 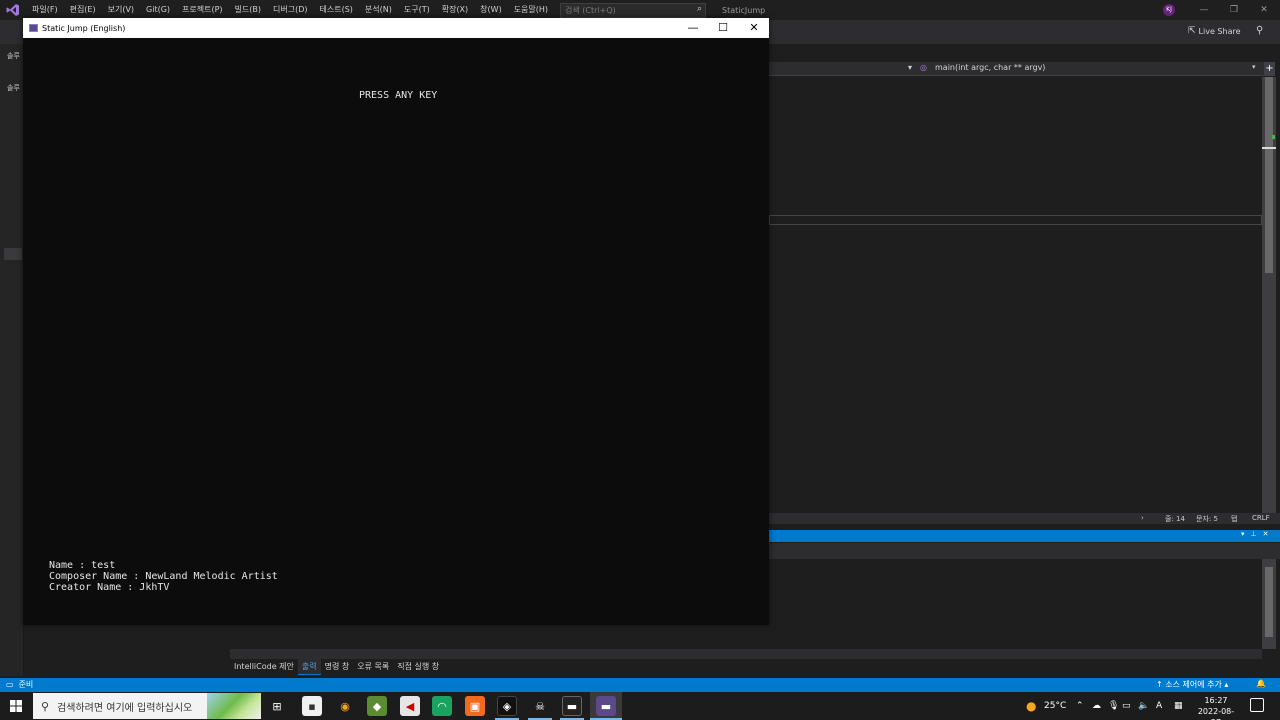 I want to click on tab-indicator: 탭, so click(x=1234, y=519).